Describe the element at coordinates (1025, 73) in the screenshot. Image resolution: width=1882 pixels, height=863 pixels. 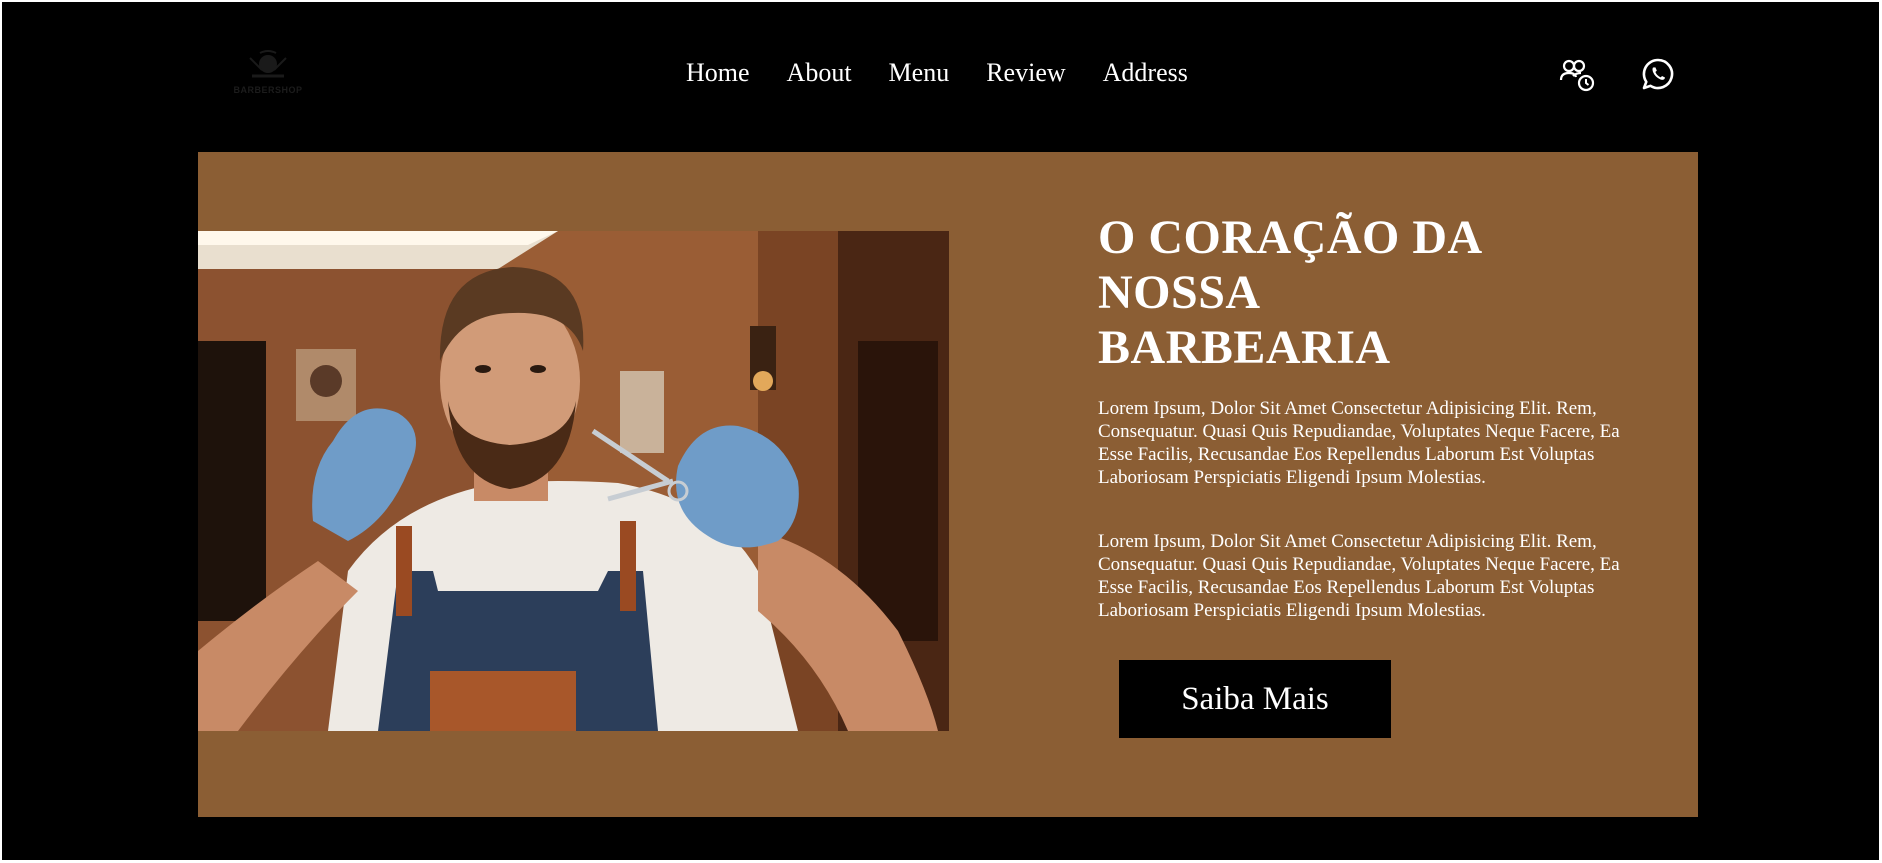
I see `nav-review: Review` at that location.